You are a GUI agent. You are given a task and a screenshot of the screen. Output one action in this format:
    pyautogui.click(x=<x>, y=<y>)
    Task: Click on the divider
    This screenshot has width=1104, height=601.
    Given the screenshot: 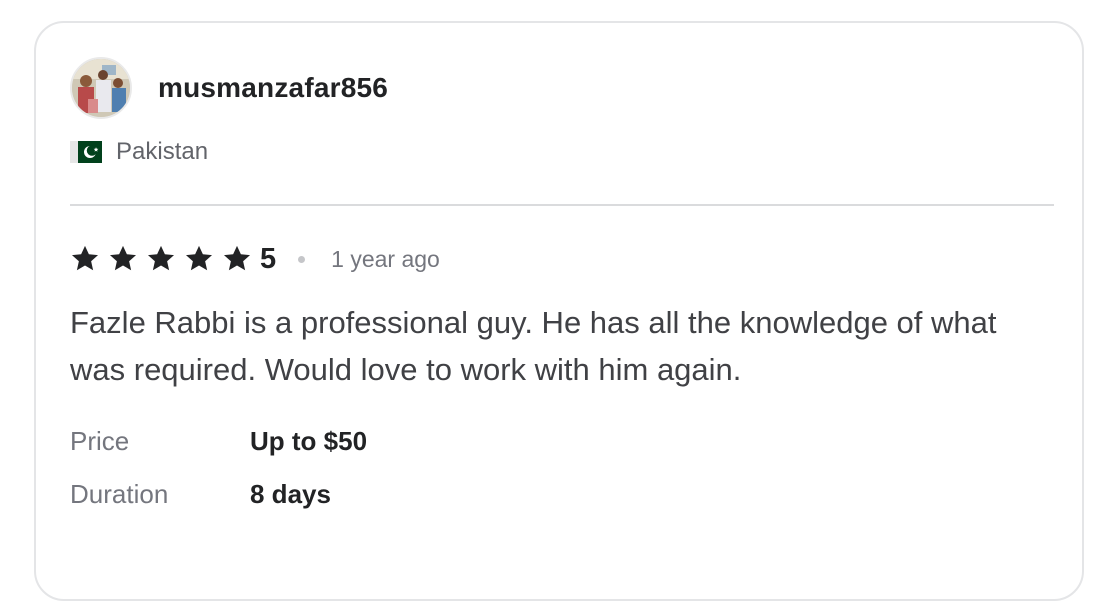 What is the action you would take?
    pyautogui.click(x=562, y=205)
    